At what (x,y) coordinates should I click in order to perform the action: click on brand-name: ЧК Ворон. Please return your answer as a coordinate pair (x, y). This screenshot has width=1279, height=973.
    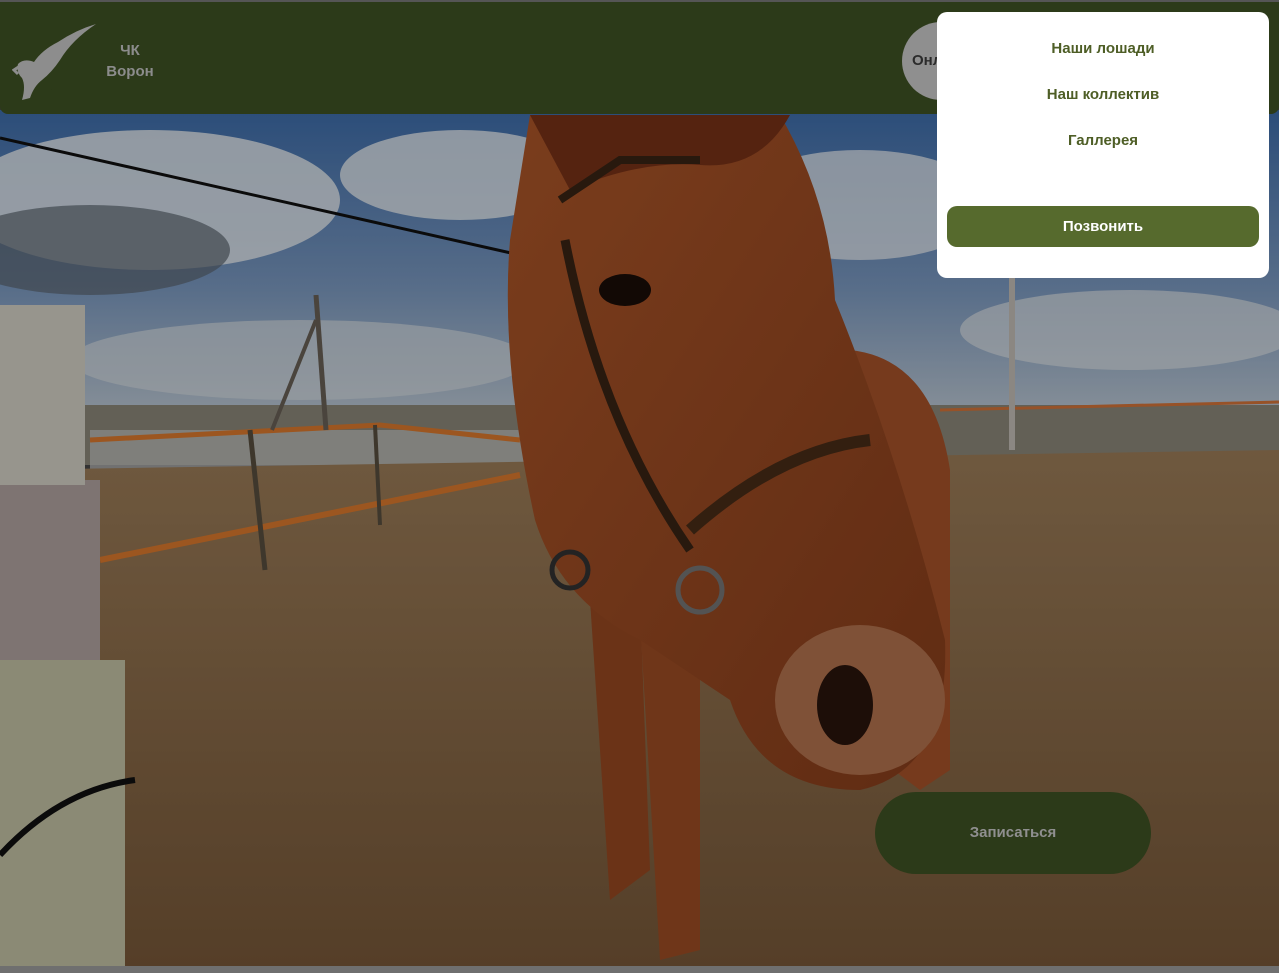
    Looking at the image, I should click on (130, 61).